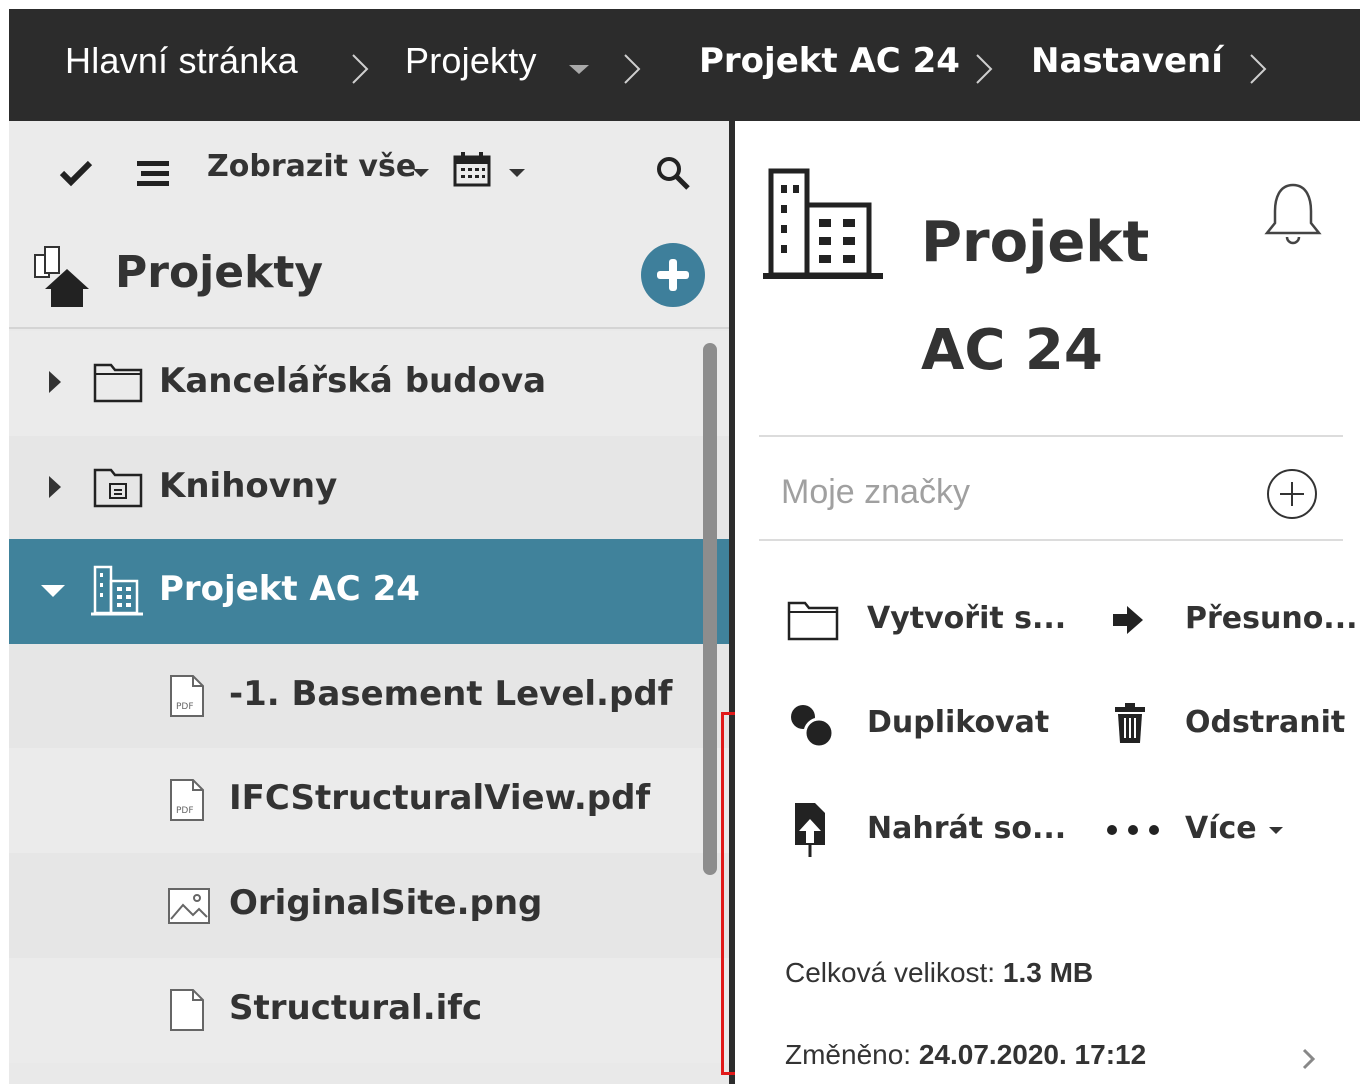 Image resolution: width=1360 pixels, height=1084 pixels. I want to click on modified-date: Změněno: 24.07.2020. 17:12, so click(965, 1055).